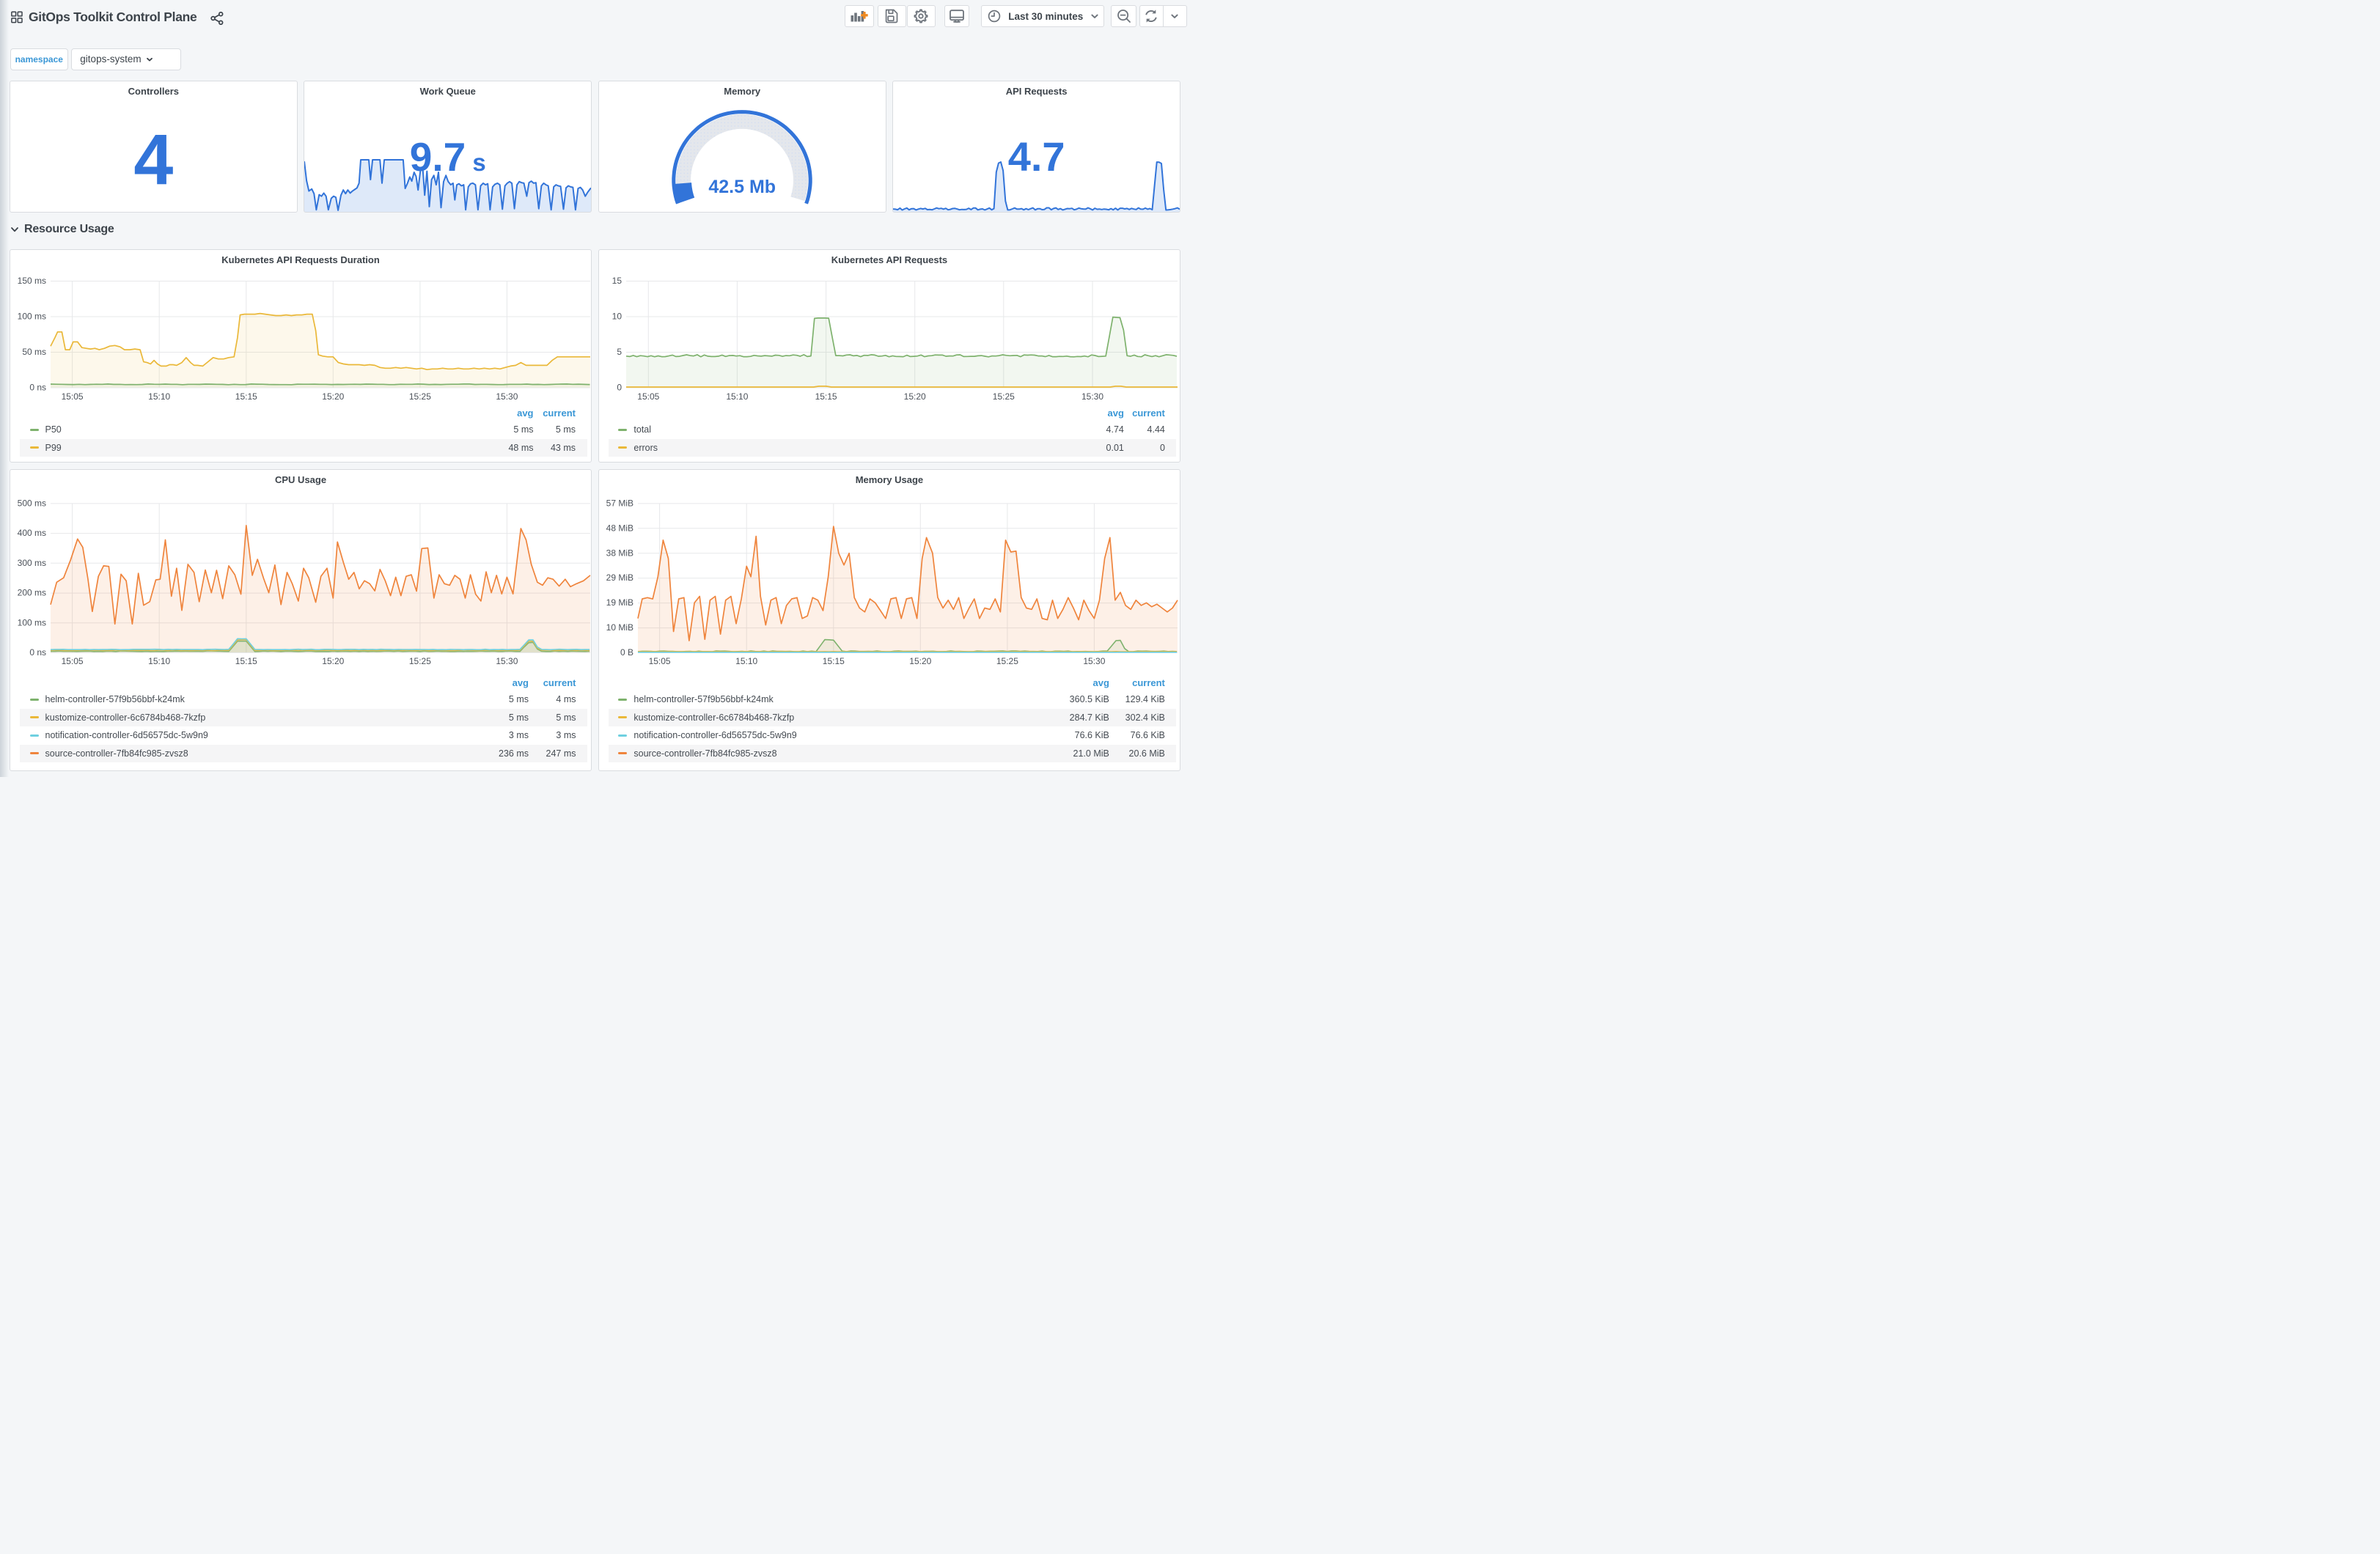  I want to click on svg-text: 57 MiB, so click(620, 503).